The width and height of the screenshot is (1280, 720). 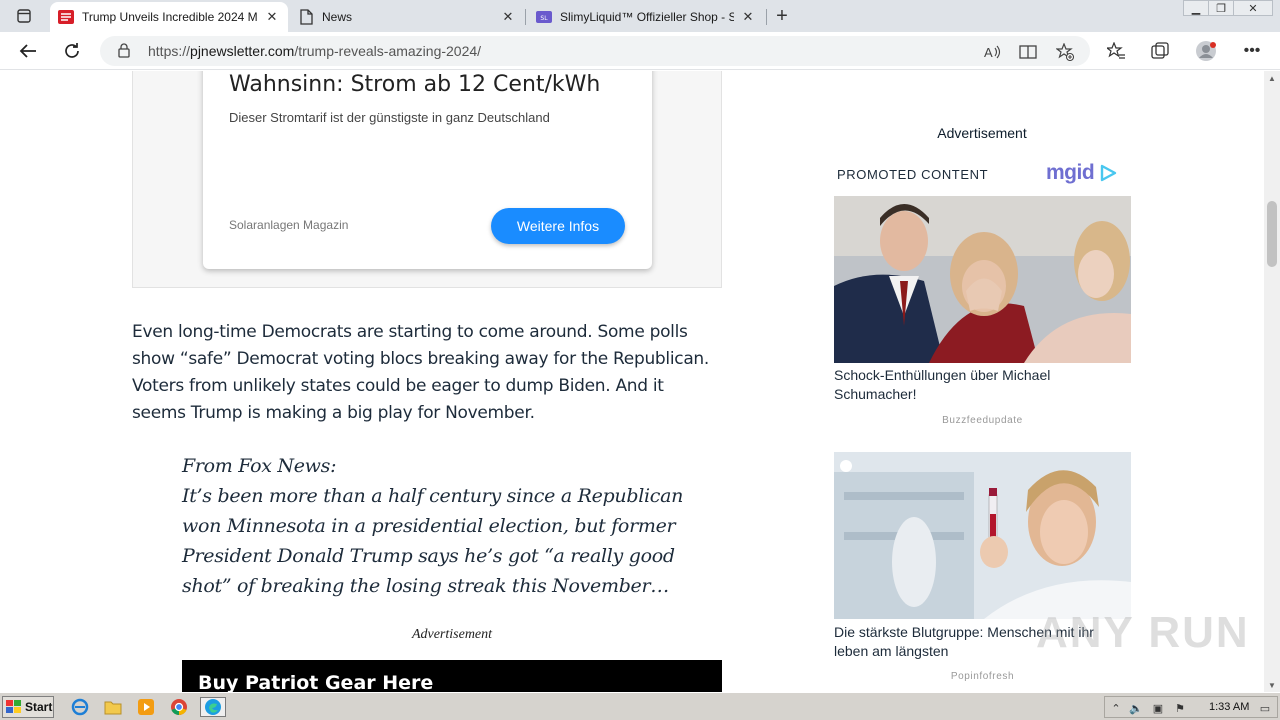 I want to click on slimy-favicon: SL, so click(x=544, y=17).